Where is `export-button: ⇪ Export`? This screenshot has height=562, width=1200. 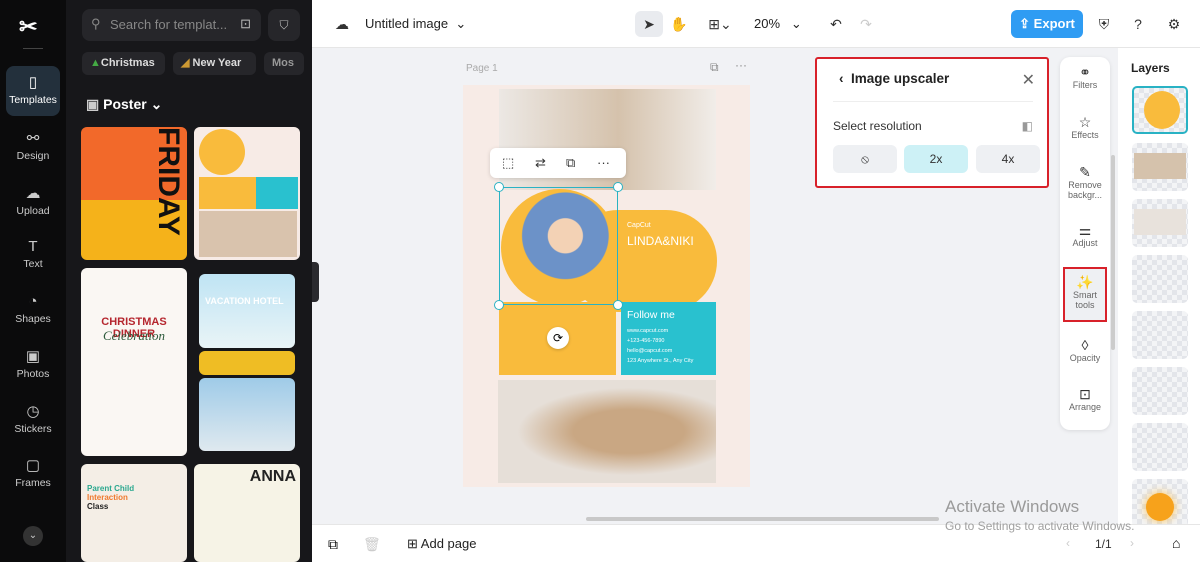 export-button: ⇪ Export is located at coordinates (1047, 24).